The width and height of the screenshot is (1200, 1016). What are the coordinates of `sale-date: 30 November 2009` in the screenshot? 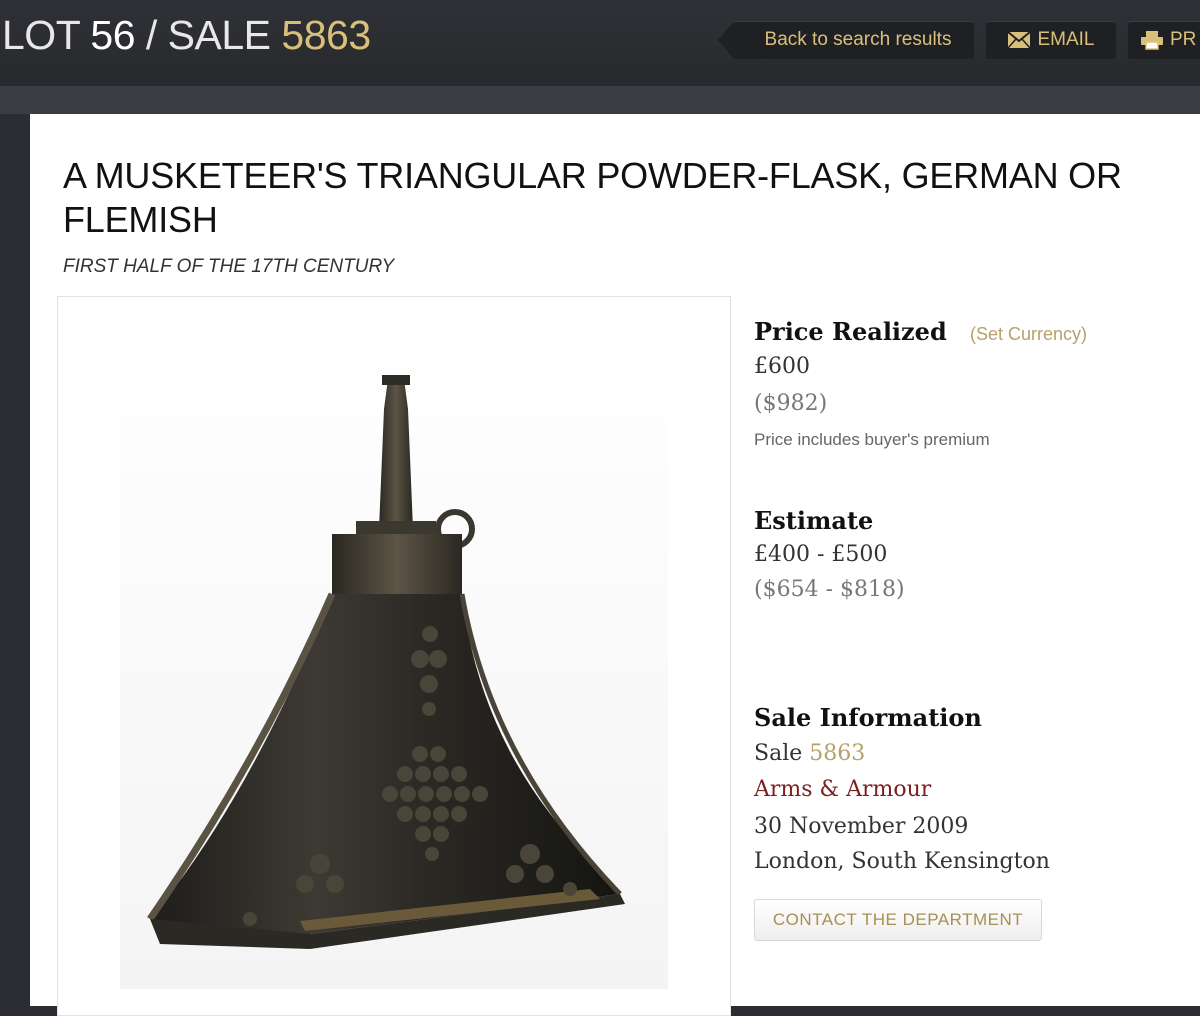 It's located at (861, 826).